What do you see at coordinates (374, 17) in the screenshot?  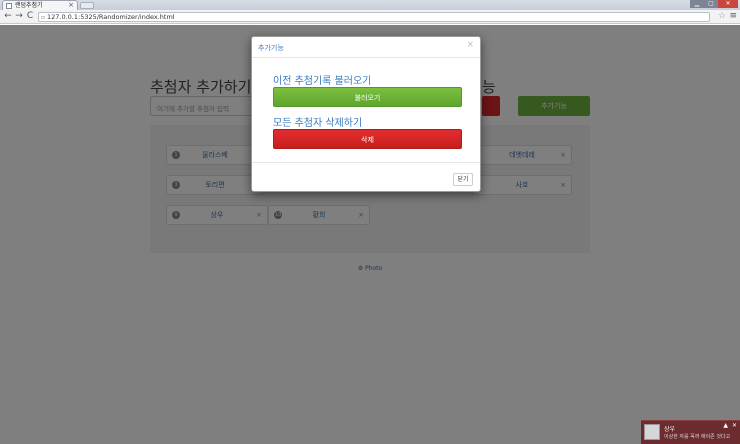 I see `address-bar: ▫ 127.0.0.1:5325/Randomizer/index.html` at bounding box center [374, 17].